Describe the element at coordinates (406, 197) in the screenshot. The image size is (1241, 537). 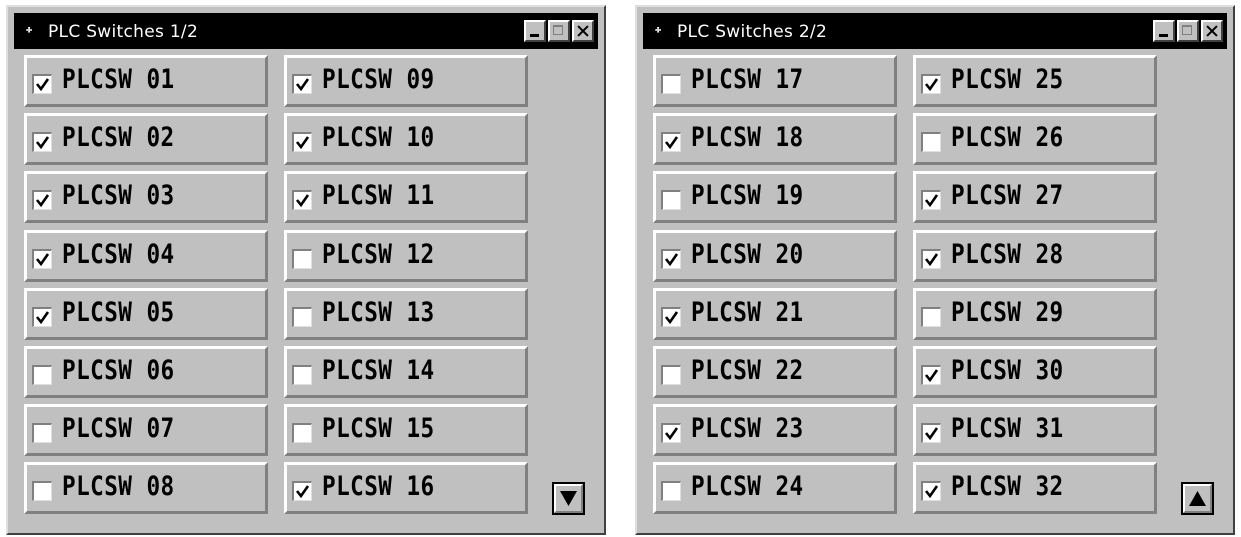
I see `plc-switch-tile: PLCSW 11` at that location.